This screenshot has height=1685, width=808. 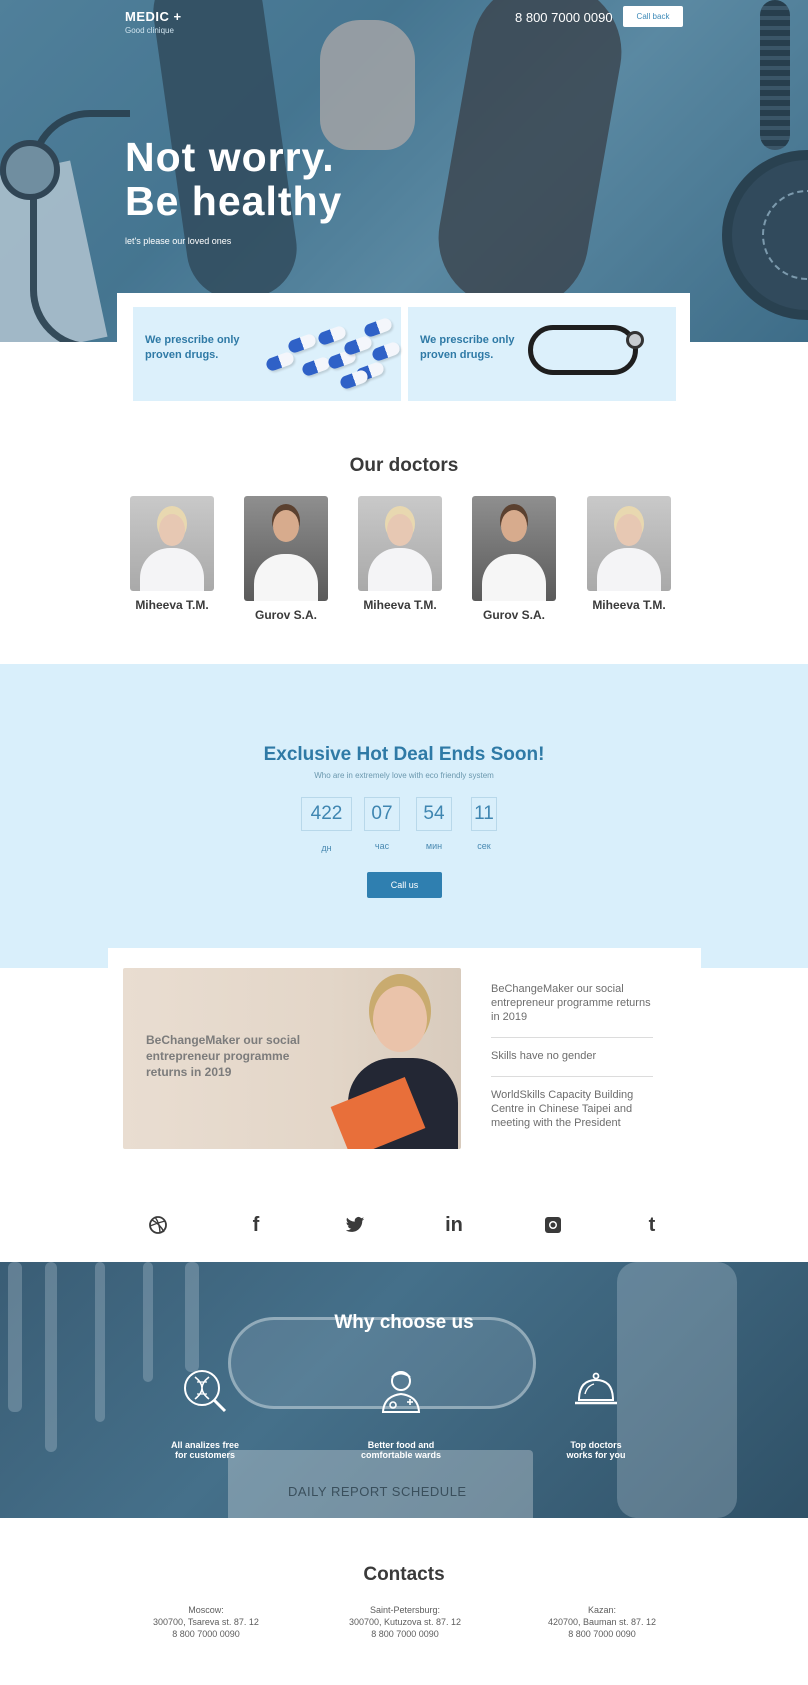 What do you see at coordinates (206, 1610) in the screenshot?
I see `contact-city: Moscow:` at bounding box center [206, 1610].